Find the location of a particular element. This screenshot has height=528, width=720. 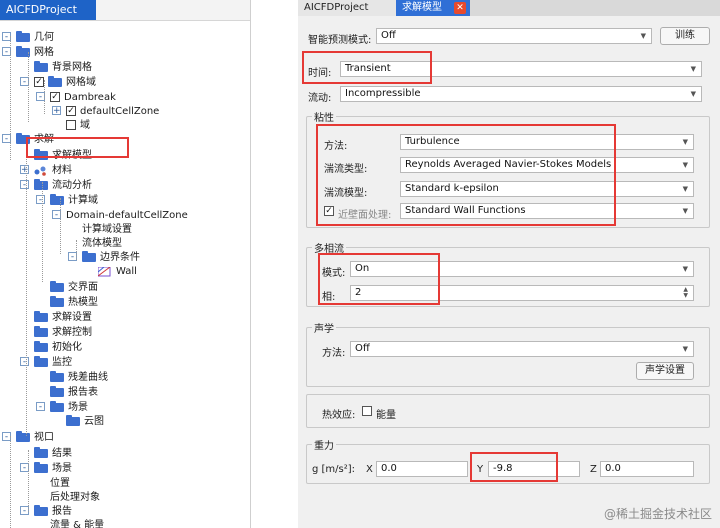

gravity-x-input: 0.0 is located at coordinates (422, 469).